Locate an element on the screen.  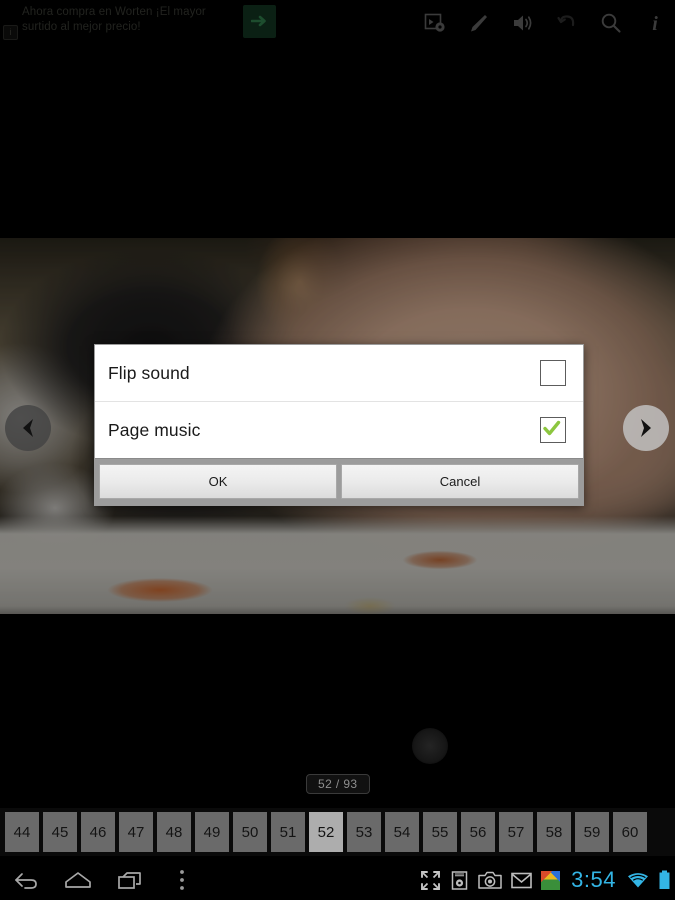
undo-button is located at coordinates (567, 23).